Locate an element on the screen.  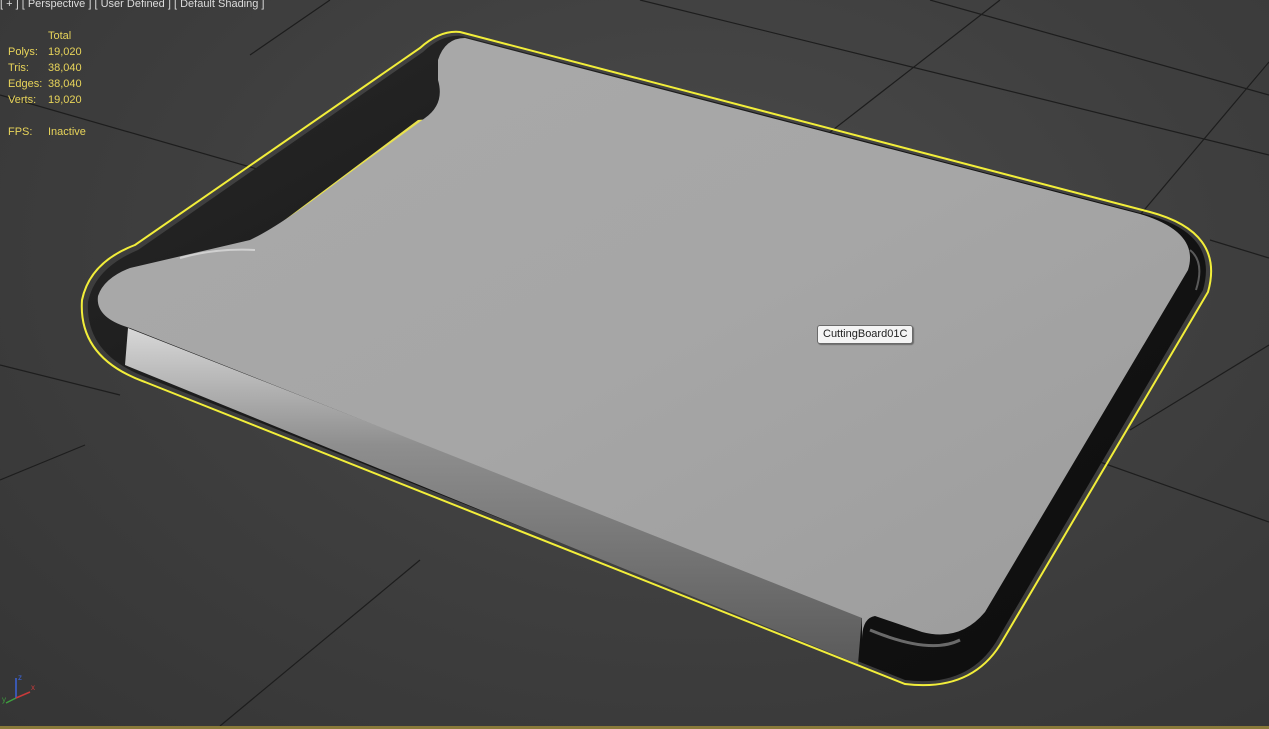
stats-row-tris: Tris: 38,040 is located at coordinates (47, 68).